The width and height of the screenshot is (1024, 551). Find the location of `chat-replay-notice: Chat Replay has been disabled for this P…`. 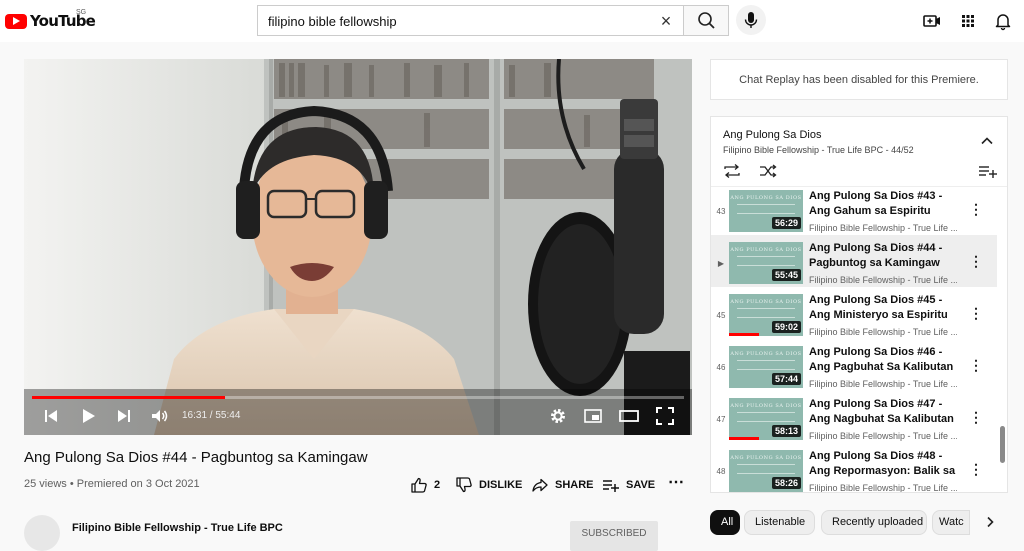

chat-replay-notice: Chat Replay has been disabled for this P… is located at coordinates (859, 79).